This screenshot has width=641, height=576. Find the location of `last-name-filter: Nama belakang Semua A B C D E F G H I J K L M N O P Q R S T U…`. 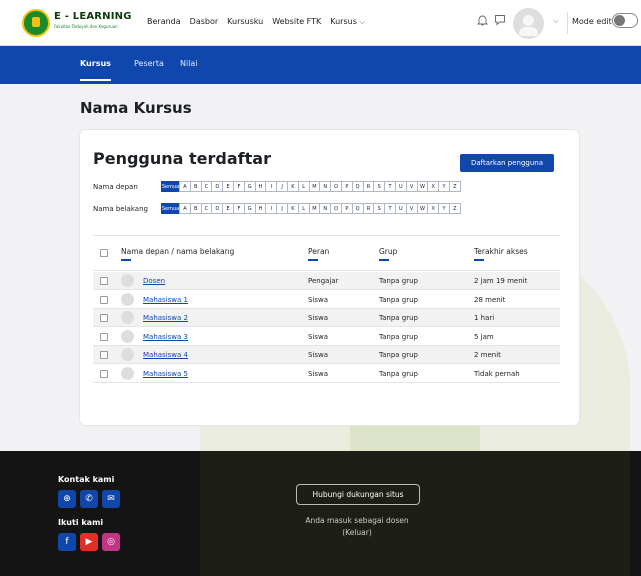

last-name-filter: Nama belakang Semua A B C D E F G H I J K L M N O P Q R S T U… is located at coordinates (277, 208).